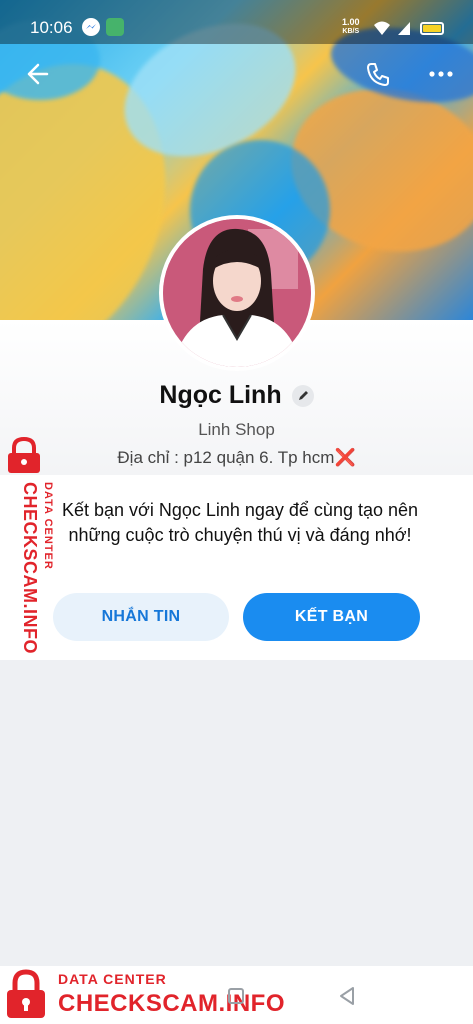 This screenshot has width=473, height=1024. I want to click on profile-name-row: Ngọc Linh, so click(236, 395).